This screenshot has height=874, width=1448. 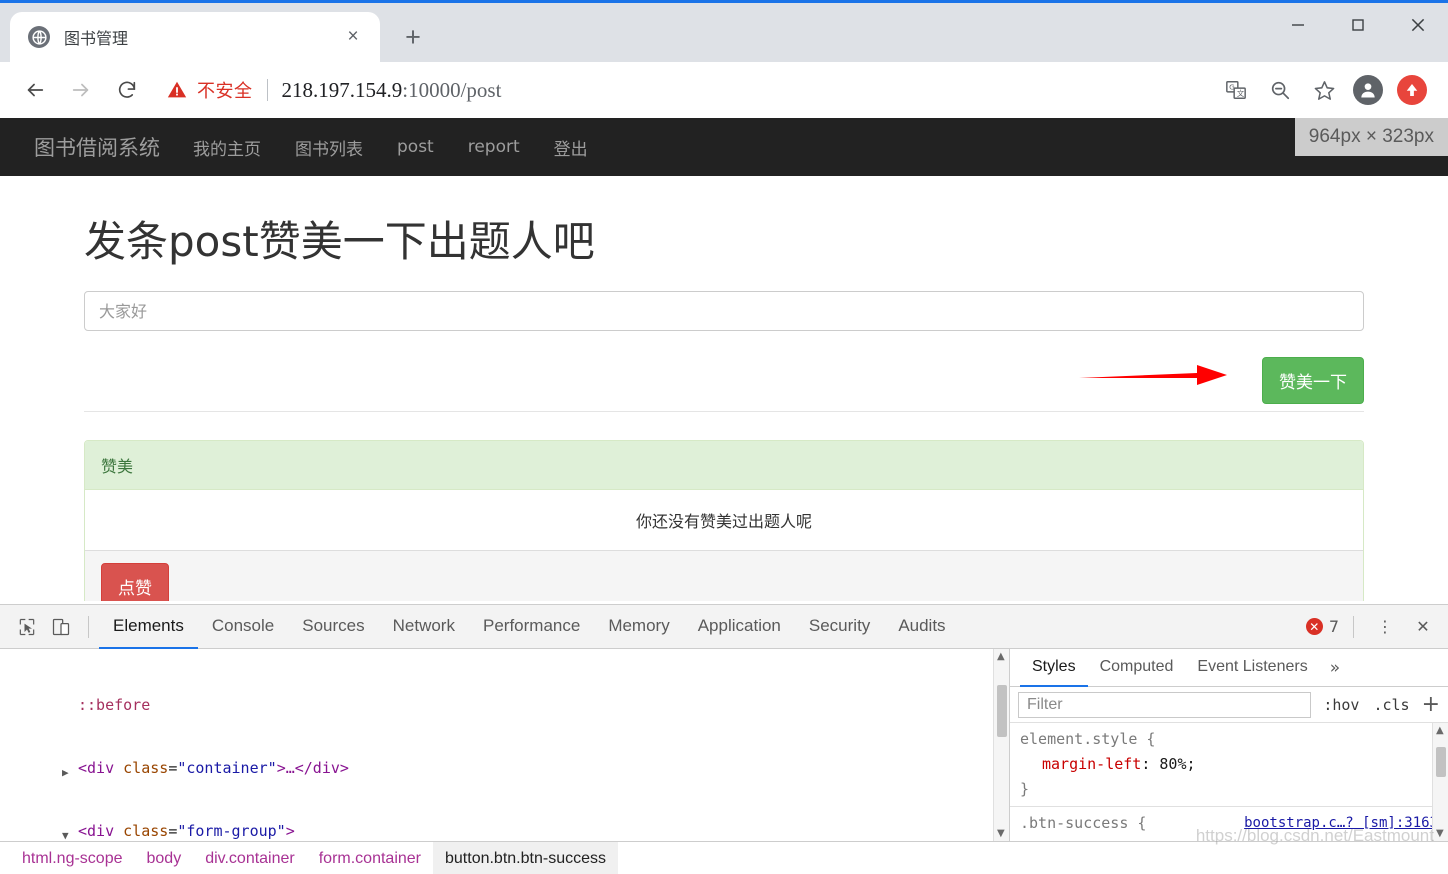 I want to click on new-tab-button: +, so click(x=413, y=37).